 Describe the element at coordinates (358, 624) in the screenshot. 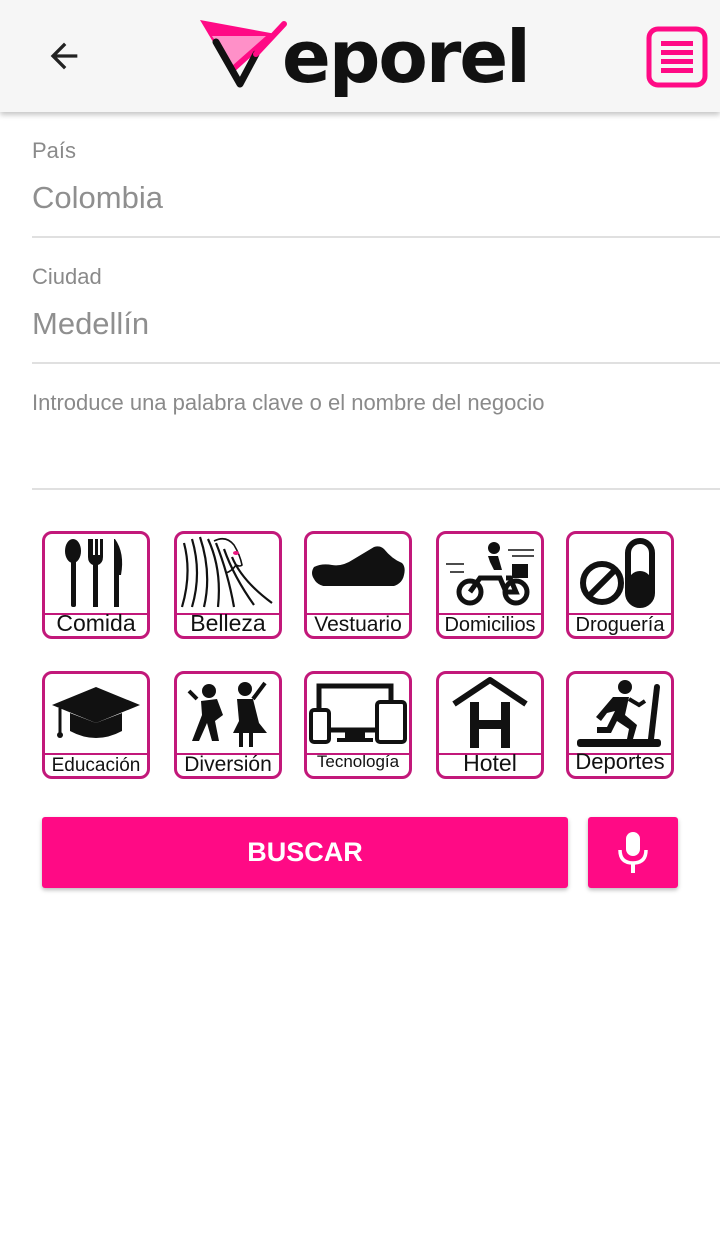

I see `category-label: Vestuario` at that location.